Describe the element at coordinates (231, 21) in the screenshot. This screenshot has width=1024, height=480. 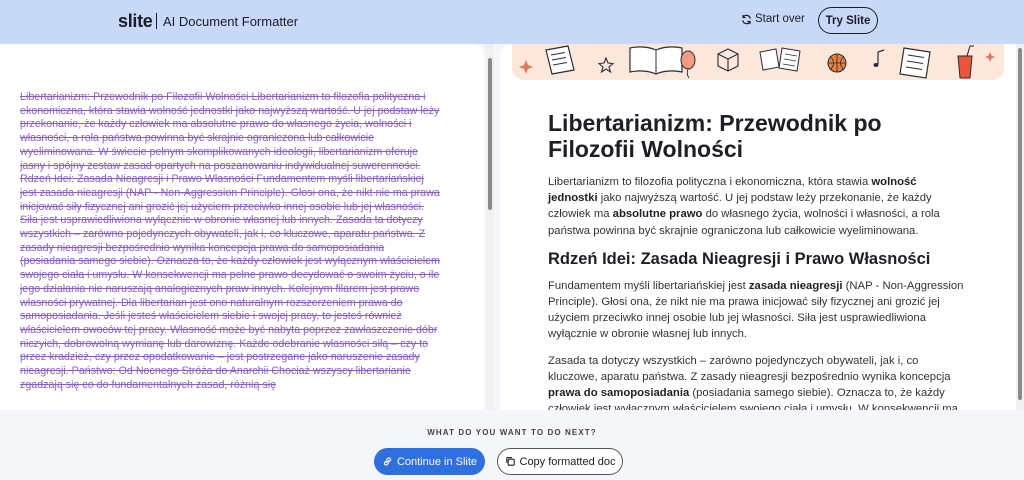
I see `app-title: AI Document Formatter` at that location.